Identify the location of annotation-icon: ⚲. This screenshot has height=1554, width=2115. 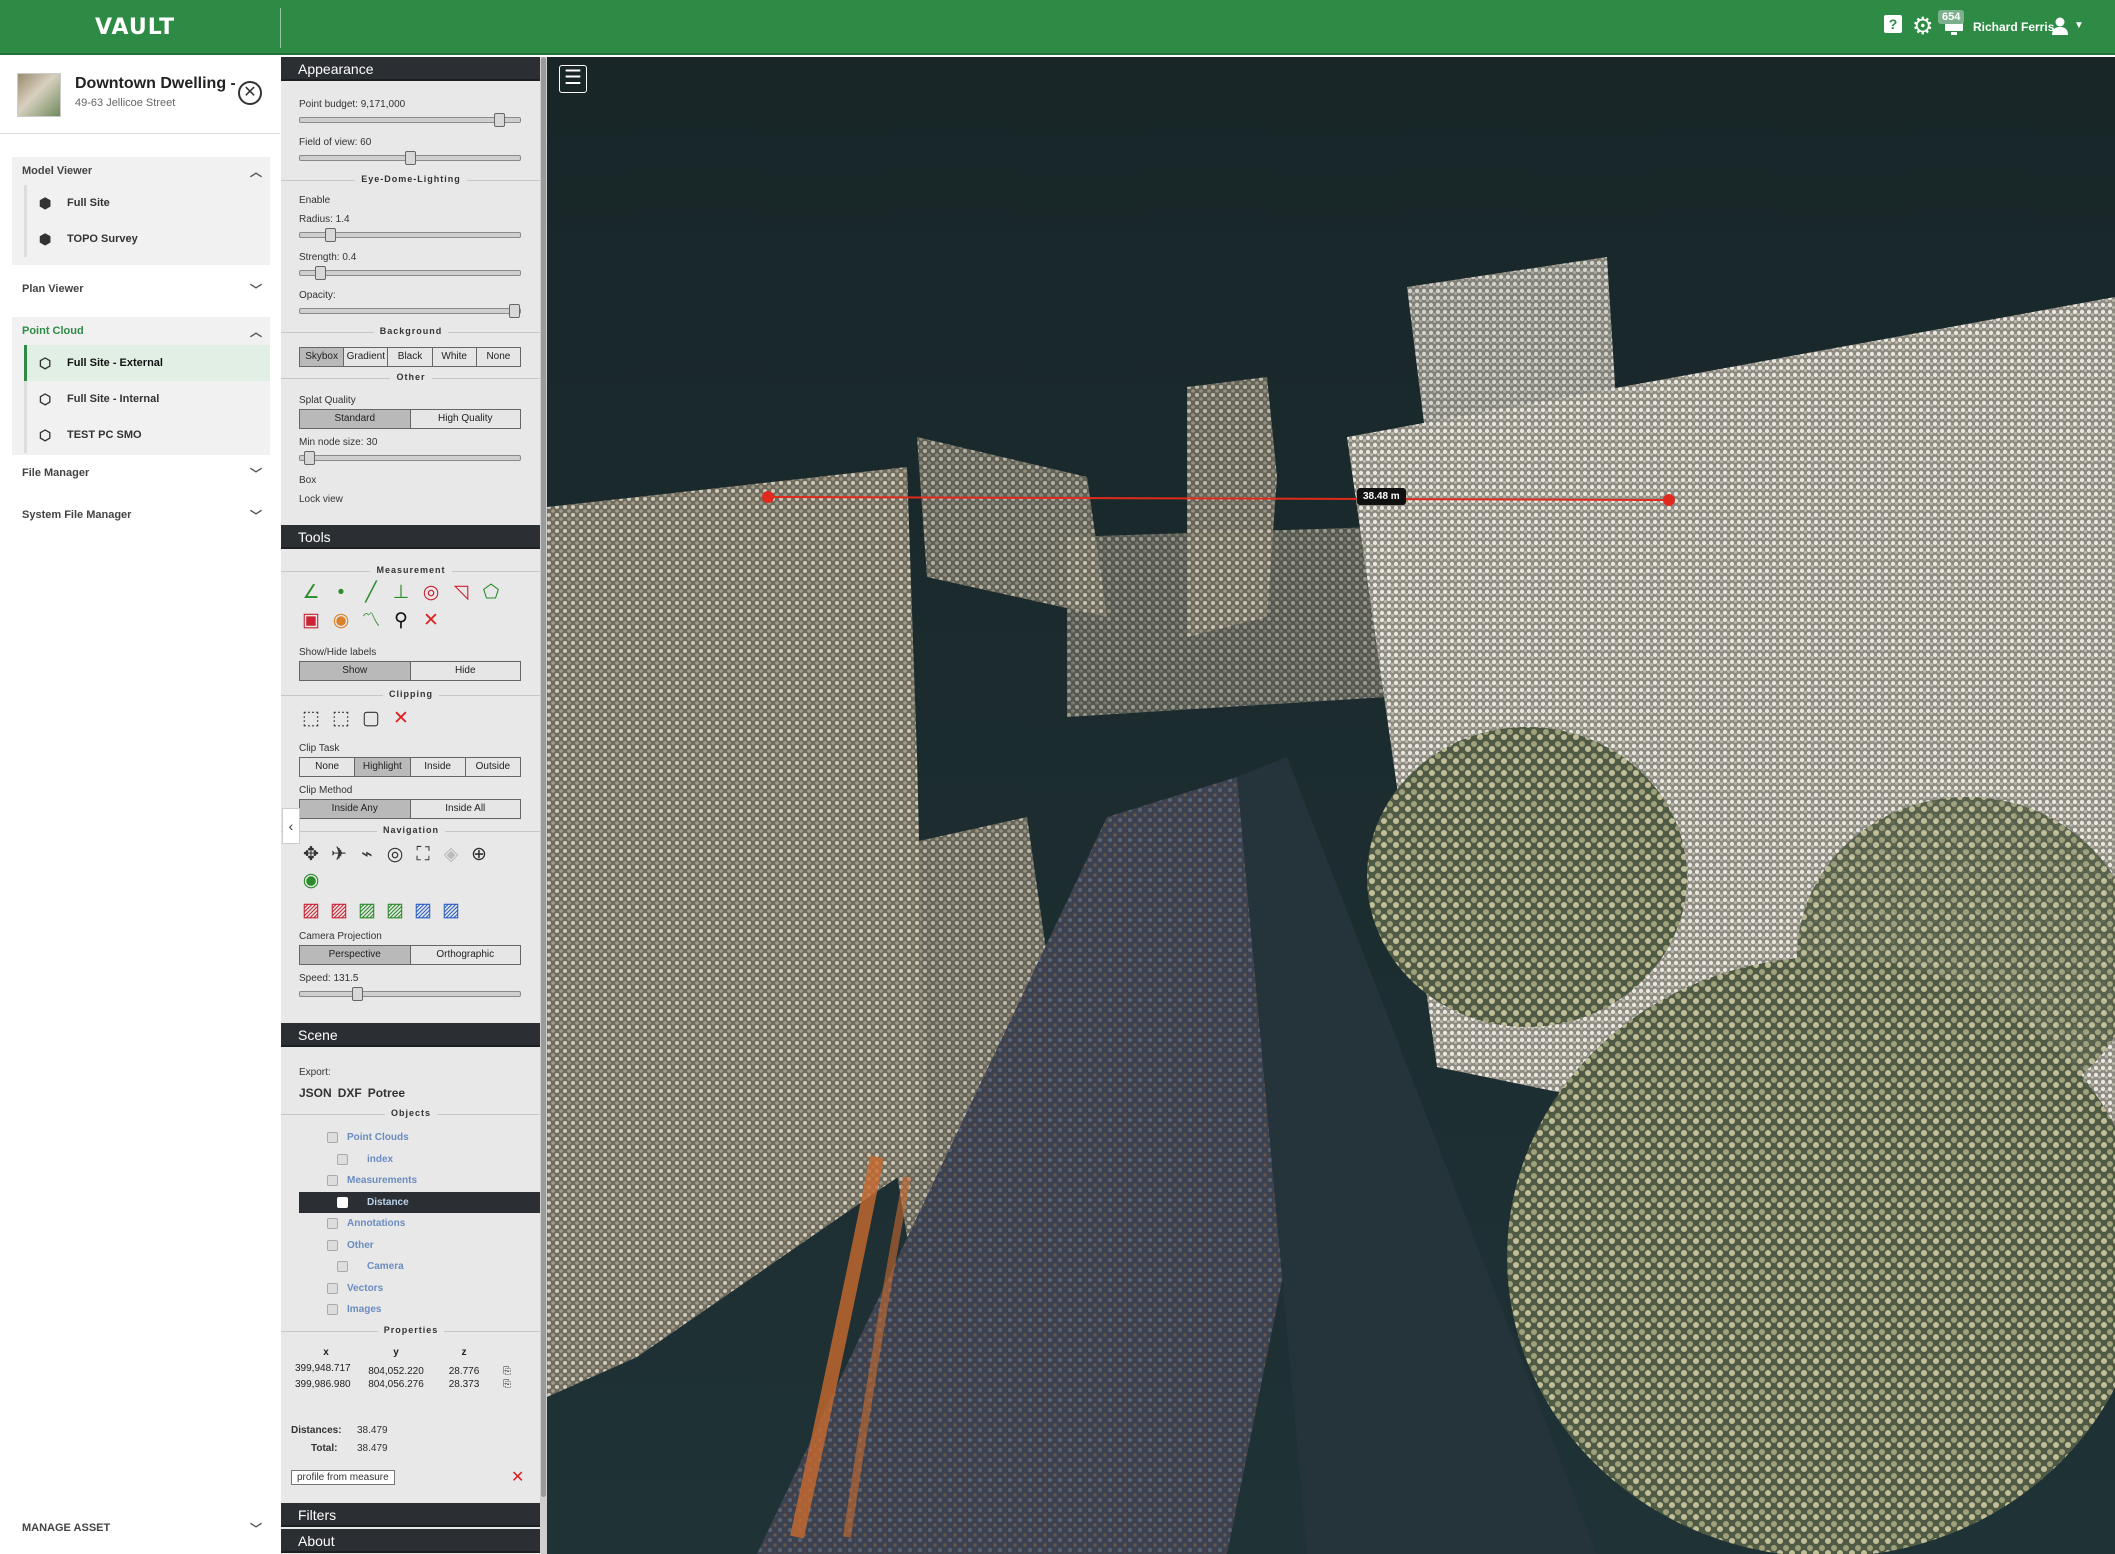
(401, 621).